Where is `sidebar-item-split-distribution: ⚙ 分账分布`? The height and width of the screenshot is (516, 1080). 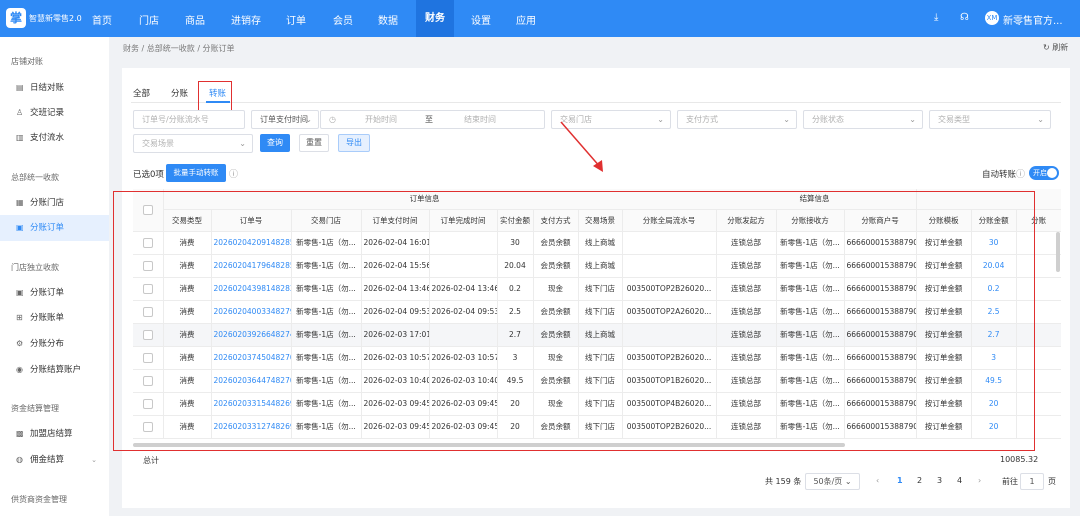
sidebar-item-split-distribution: ⚙ 分账分布 is located at coordinates (54, 344).